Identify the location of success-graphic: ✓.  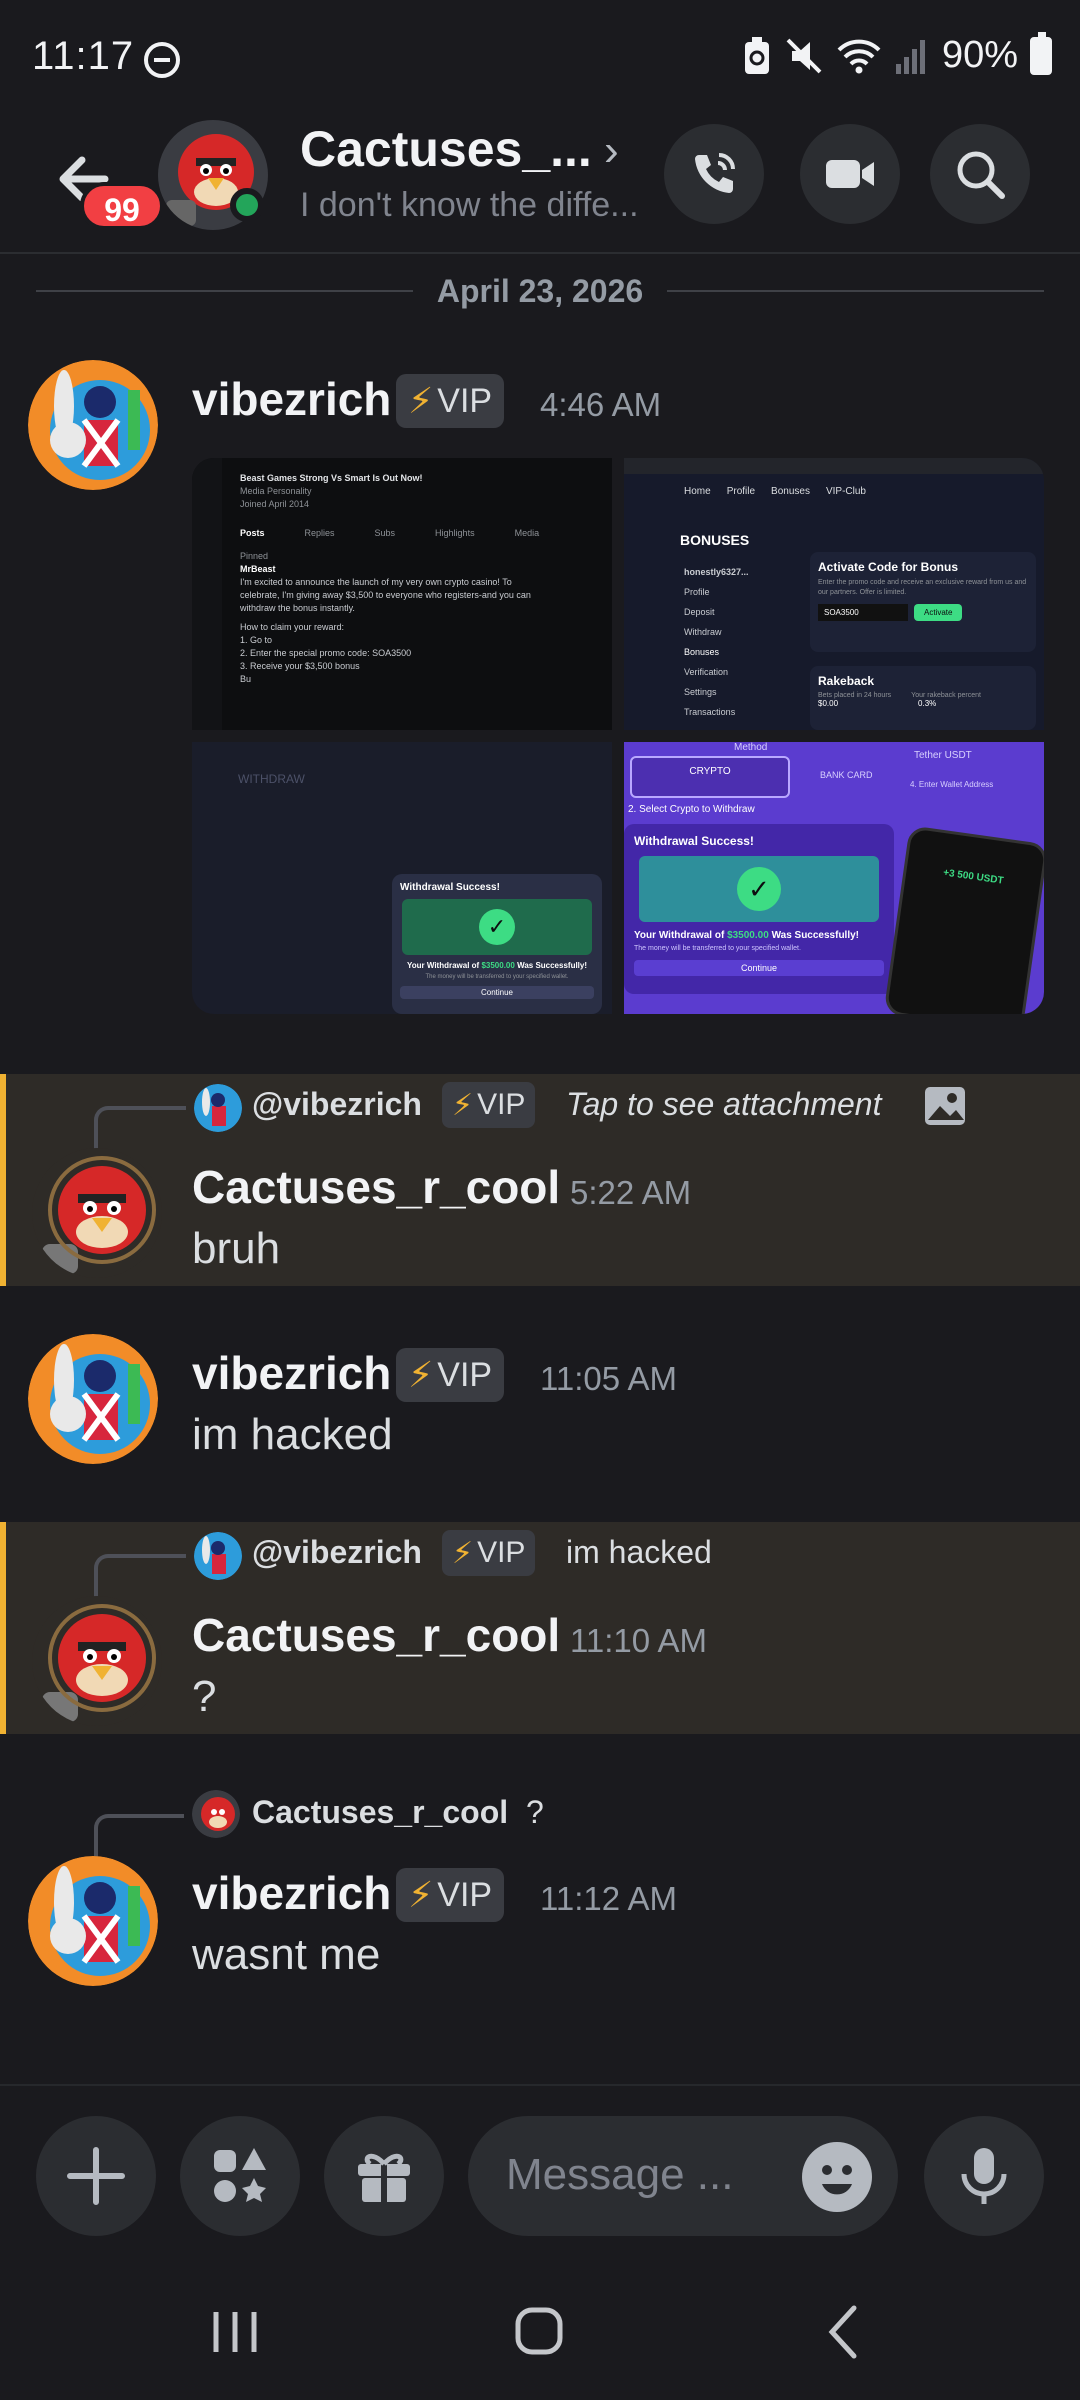
(759, 889).